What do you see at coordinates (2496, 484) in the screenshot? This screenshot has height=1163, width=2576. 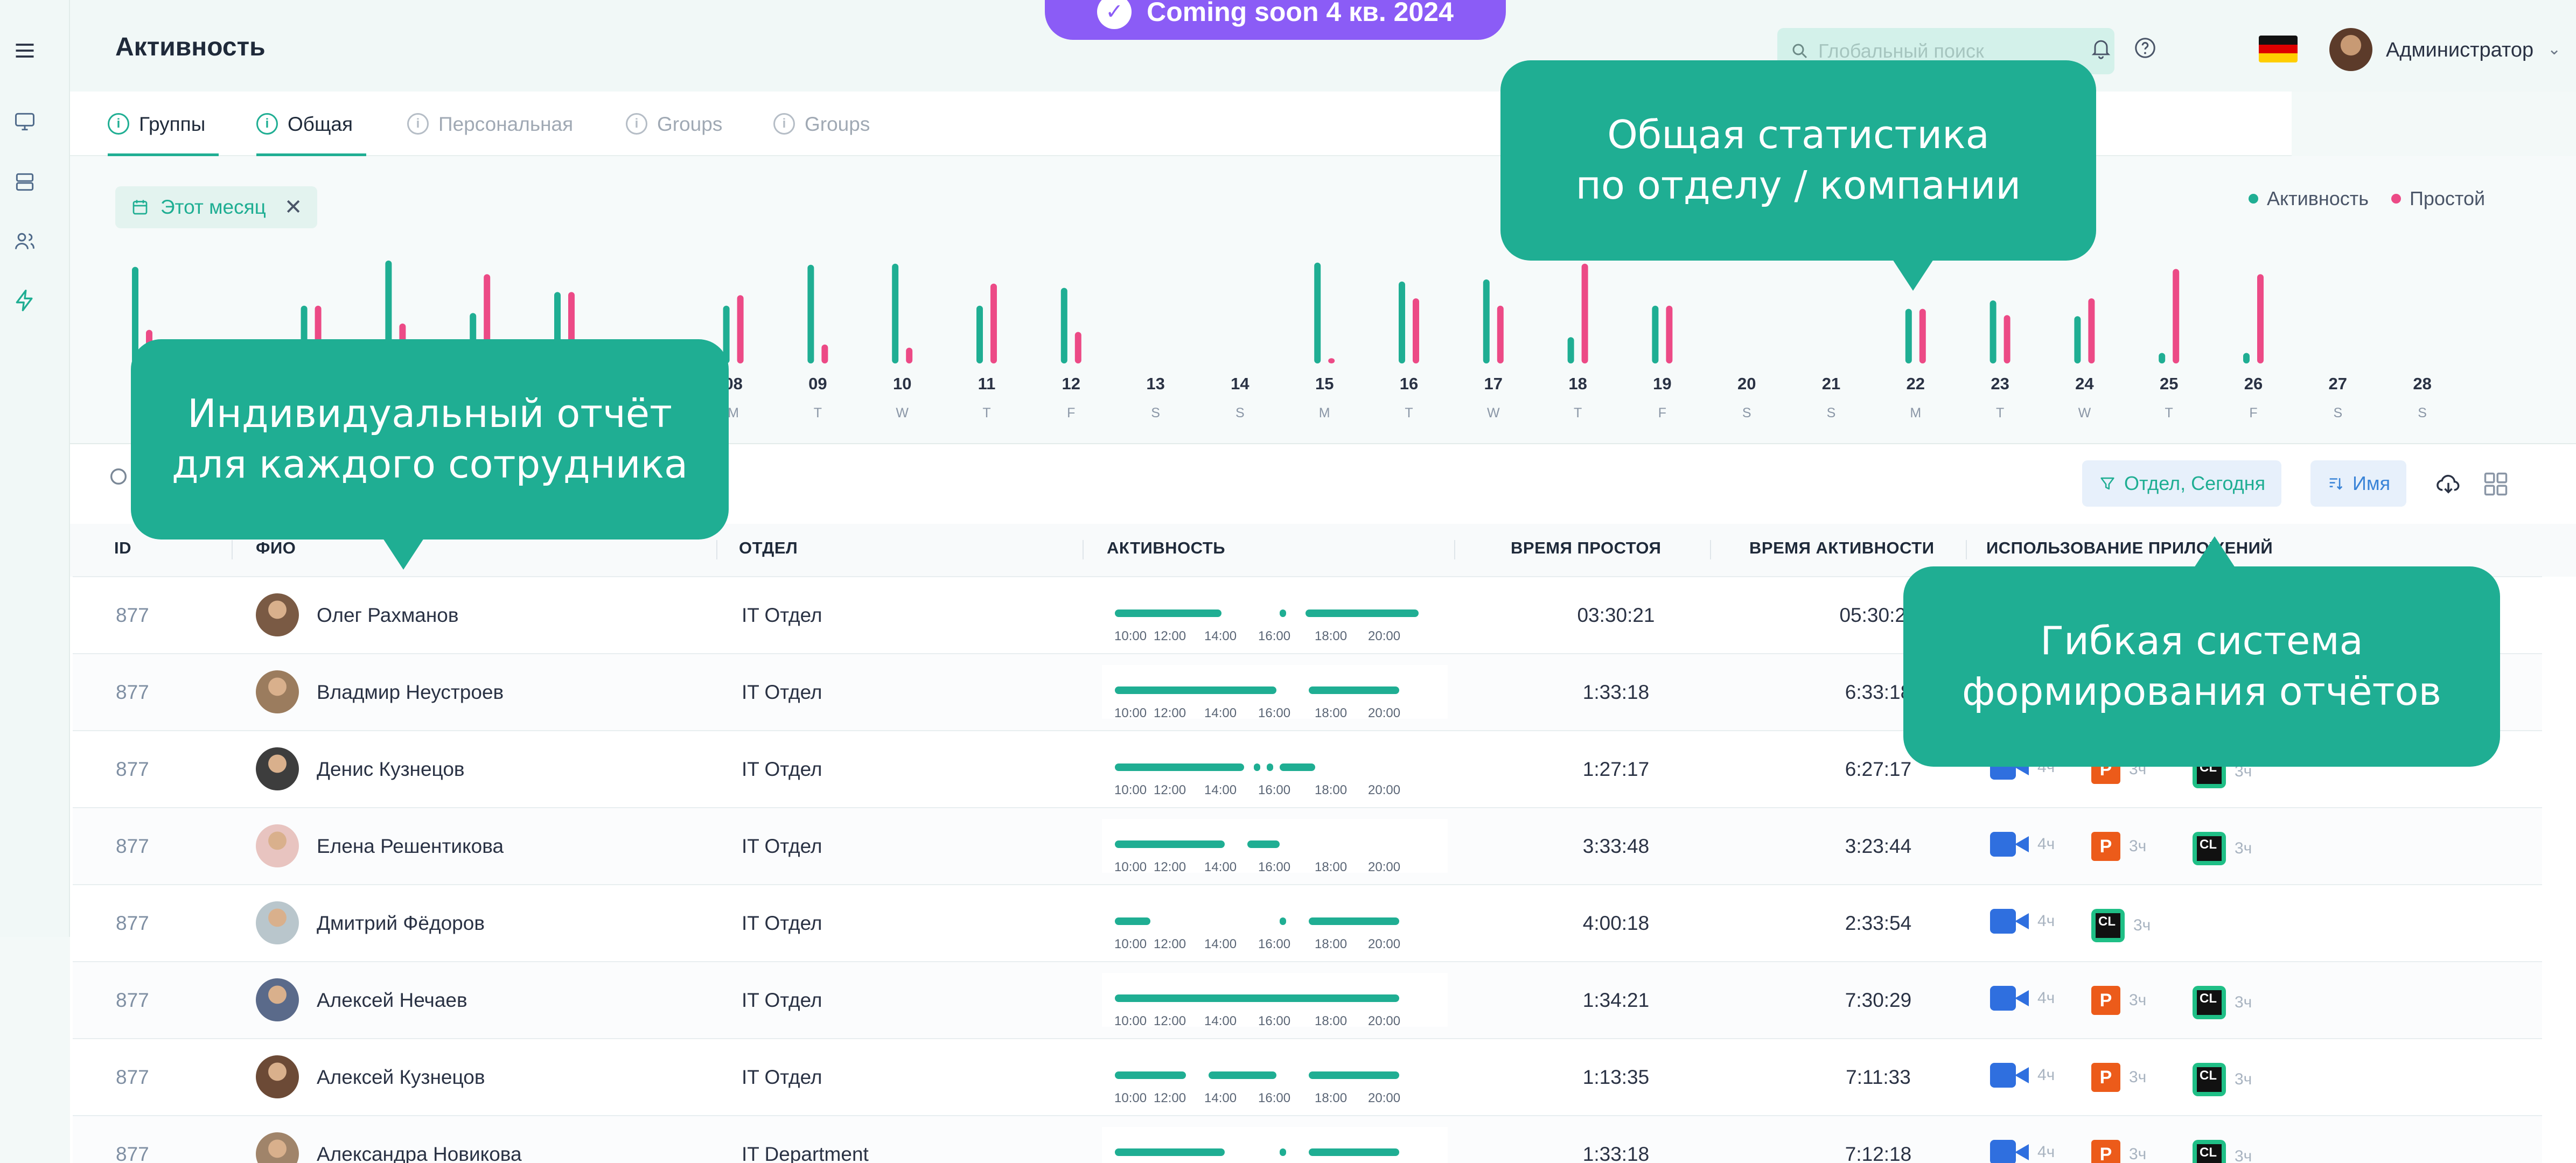 I see `grid-view-icon` at bounding box center [2496, 484].